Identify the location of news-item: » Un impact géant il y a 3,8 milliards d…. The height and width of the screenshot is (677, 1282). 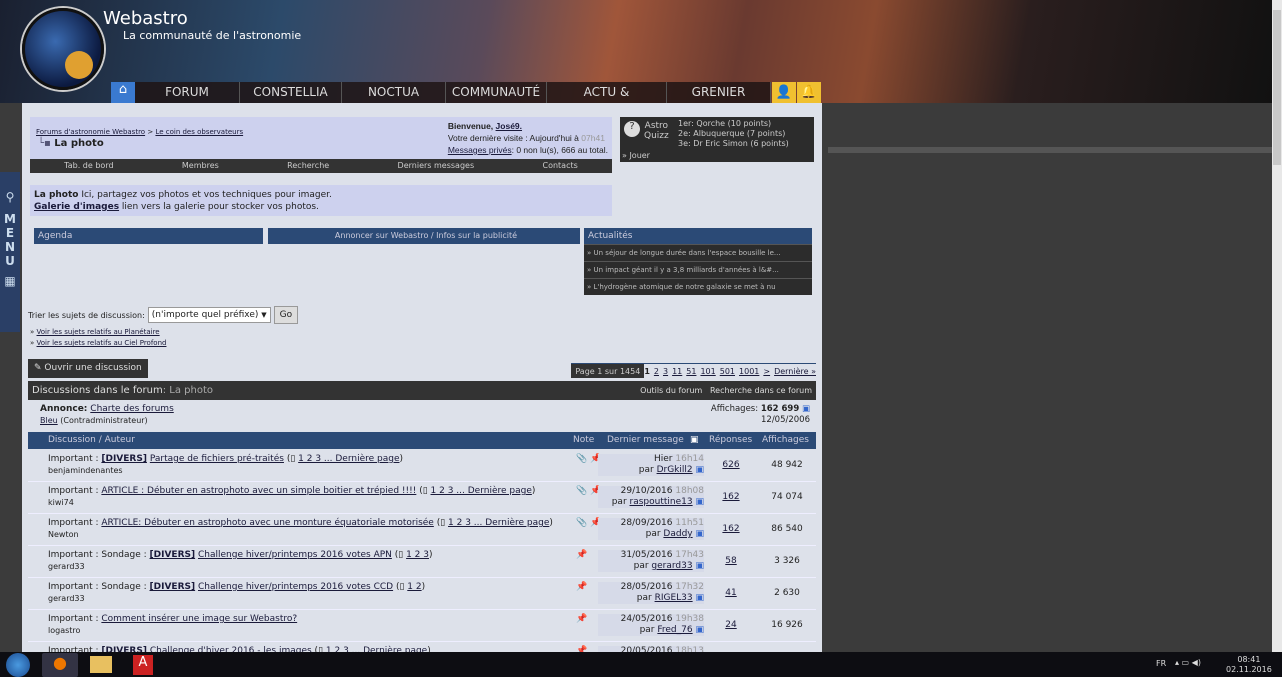
(698, 269).